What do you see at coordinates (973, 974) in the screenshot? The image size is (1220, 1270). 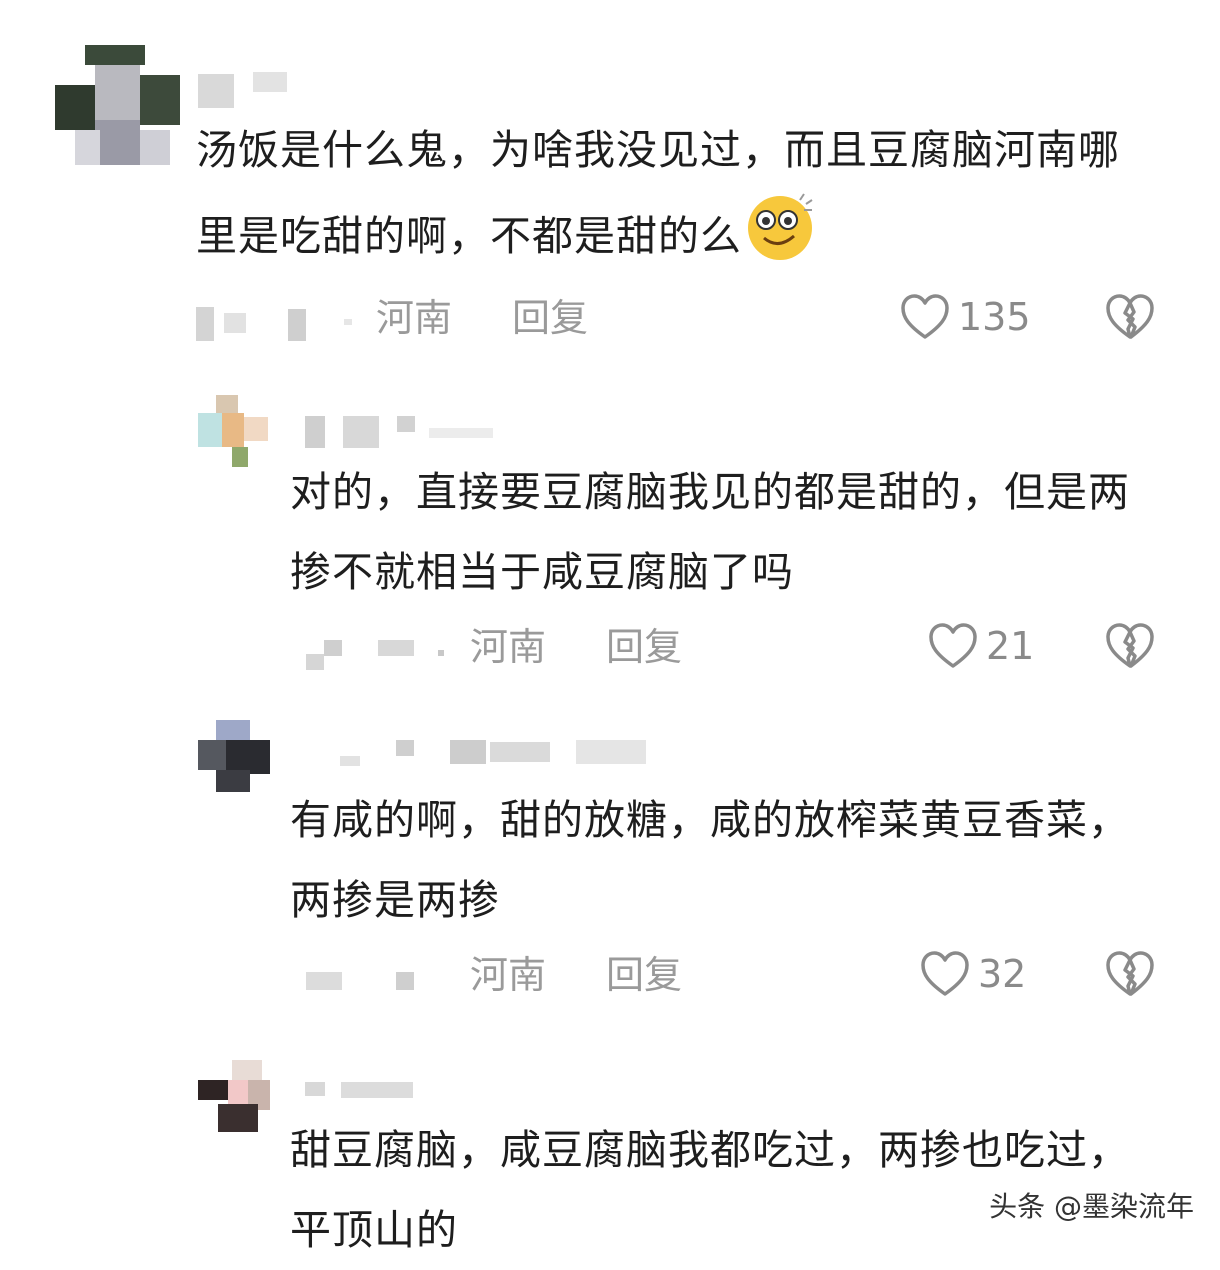 I see `like-button: 32` at bounding box center [973, 974].